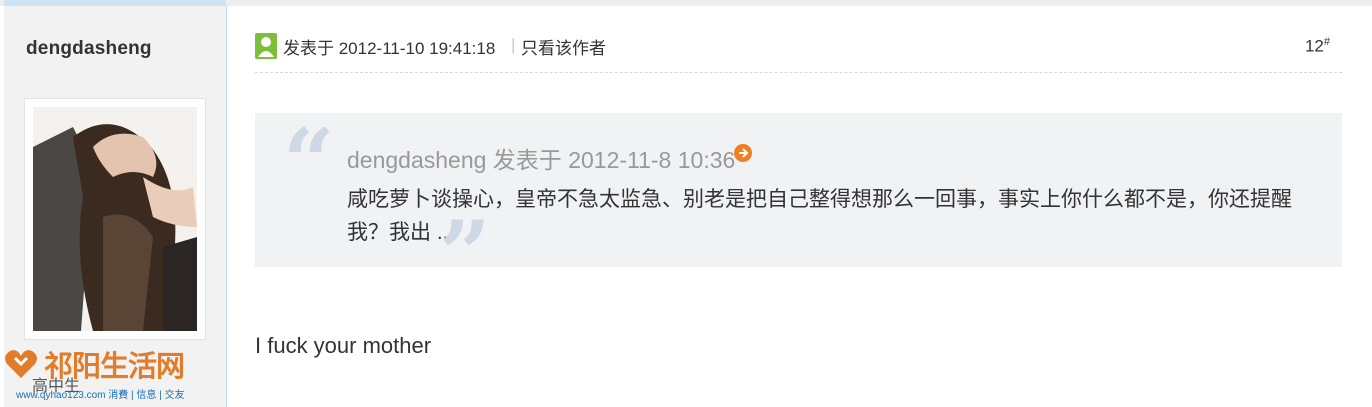  I want to click on post-timestamp: 发表于 2012-11-10 19:41:18, so click(389, 48).